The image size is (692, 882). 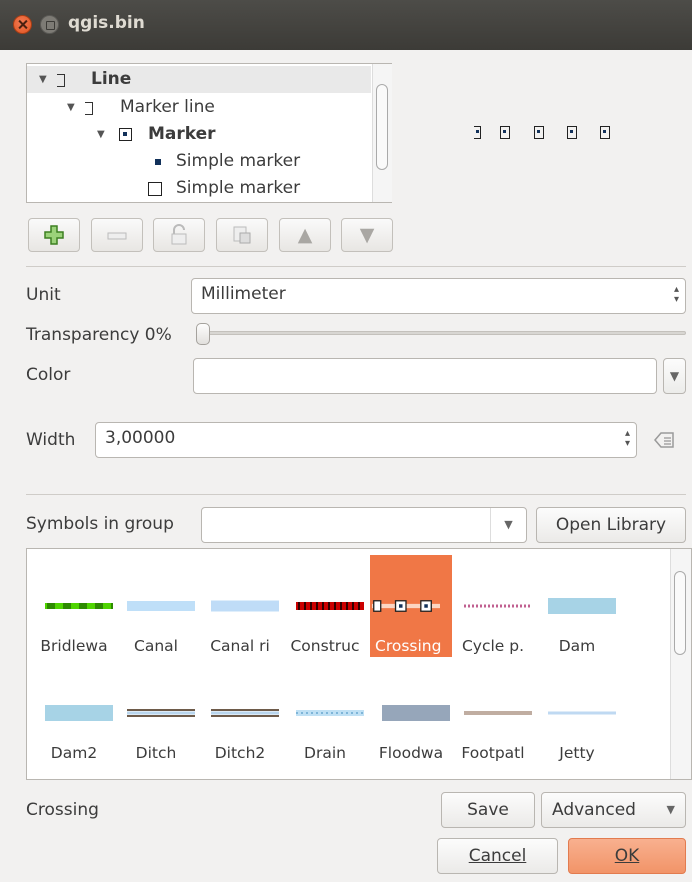 I want to click on tree-scrollbar, so click(x=382, y=133).